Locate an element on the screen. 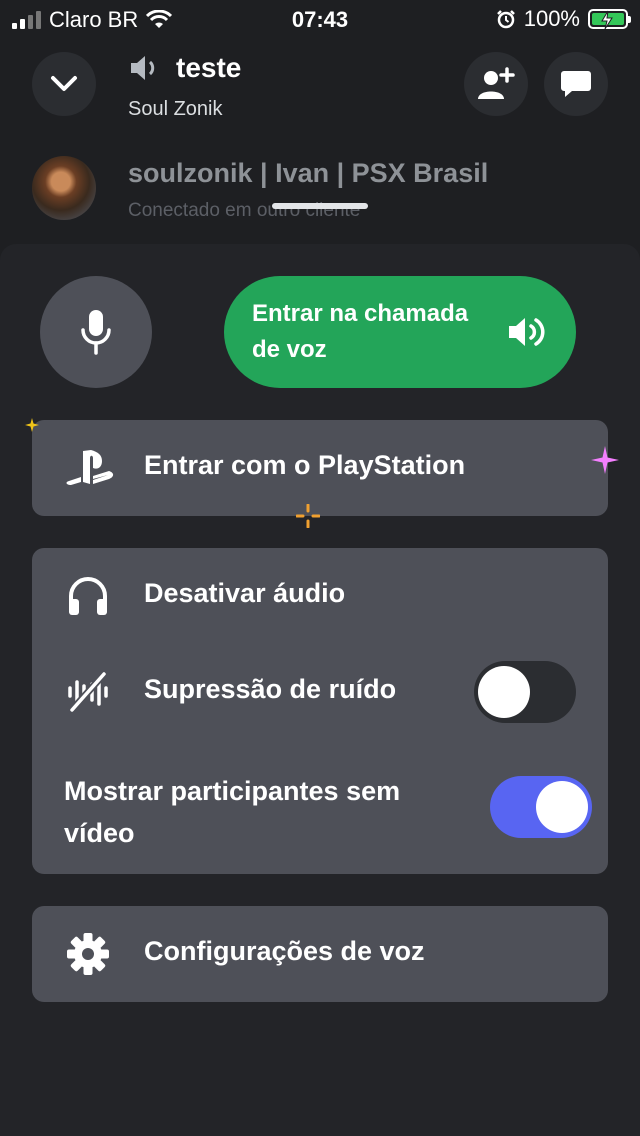 Image resolution: width=640 pixels, height=1136 pixels. show-no-video-toggle is located at coordinates (541, 807).